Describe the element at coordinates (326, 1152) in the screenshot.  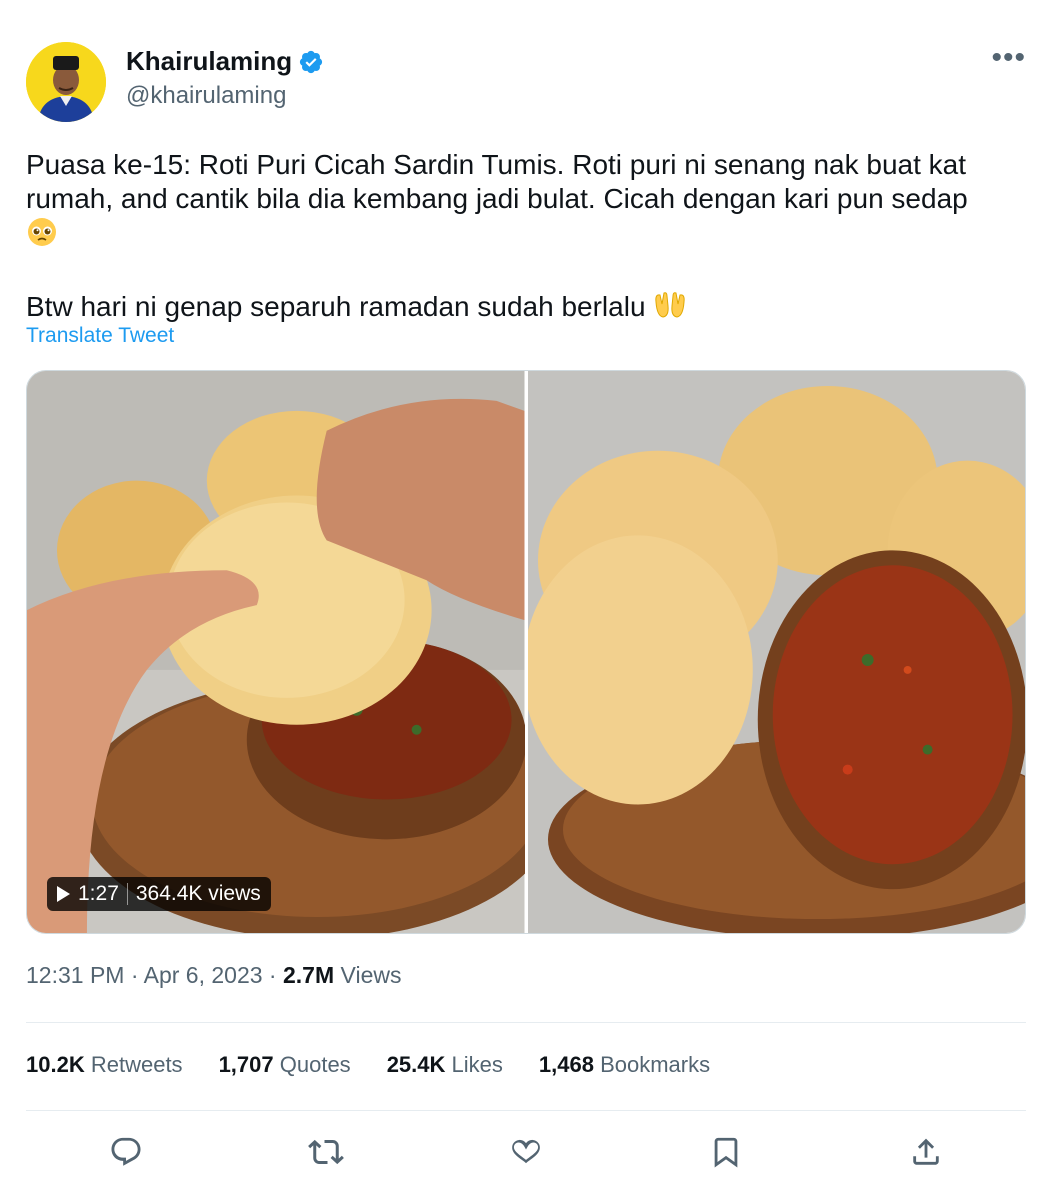
I see `retweet-icon` at that location.